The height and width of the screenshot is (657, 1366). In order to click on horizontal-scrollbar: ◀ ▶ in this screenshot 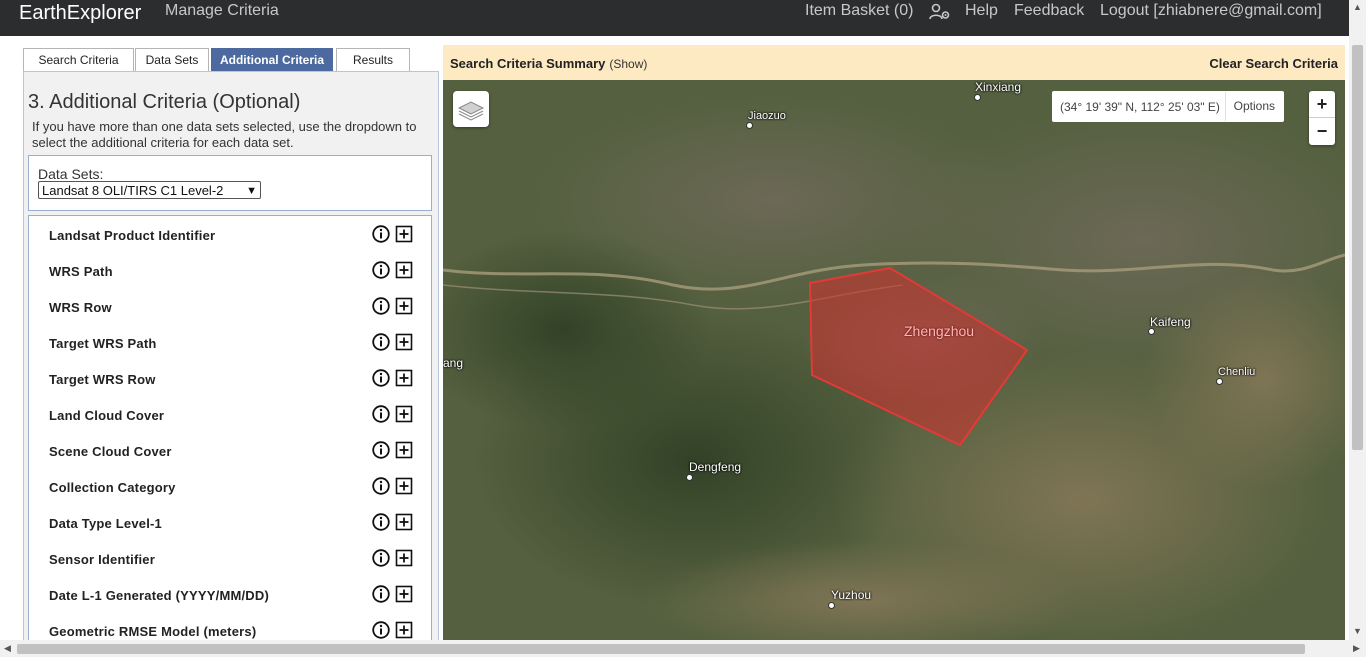, I will do `click(683, 648)`.